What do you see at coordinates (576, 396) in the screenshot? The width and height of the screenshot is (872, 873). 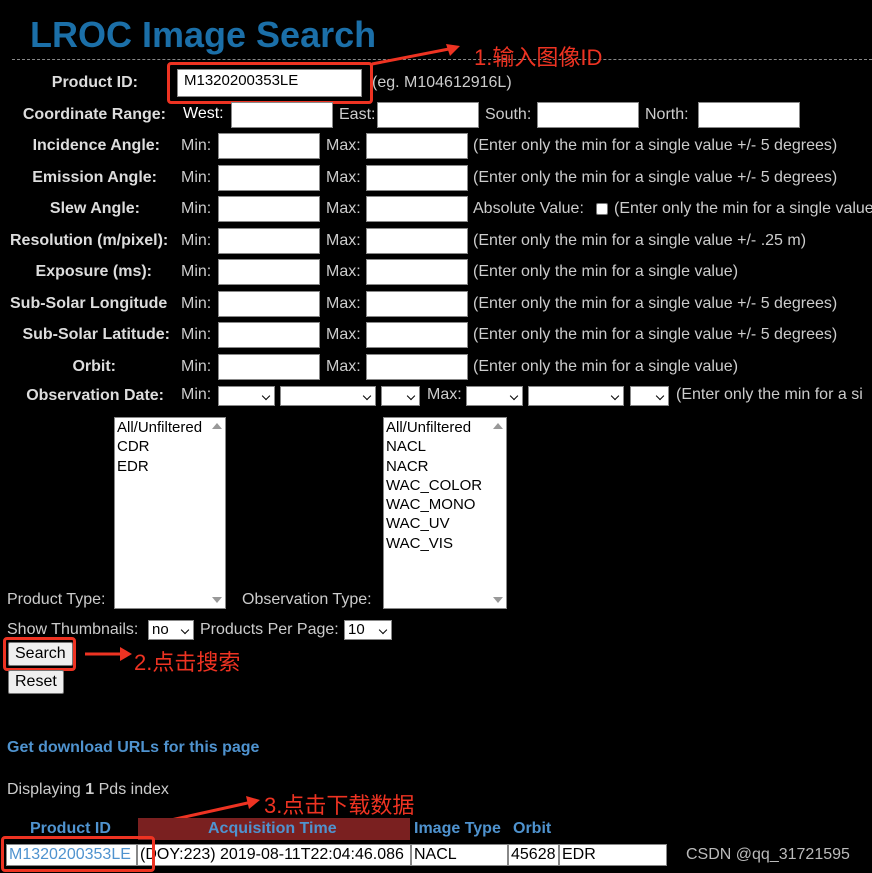 I see `date-max-day-select` at bounding box center [576, 396].